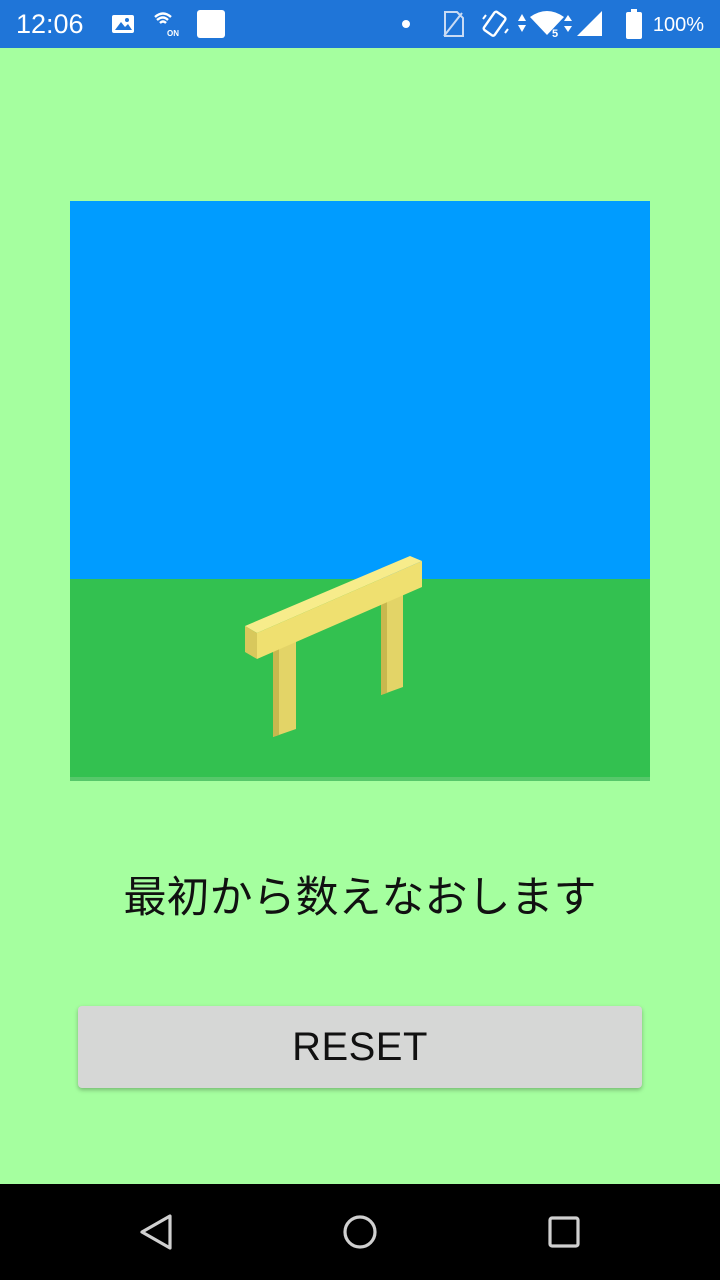  Describe the element at coordinates (564, 1232) in the screenshot. I see `recents-icon` at that location.